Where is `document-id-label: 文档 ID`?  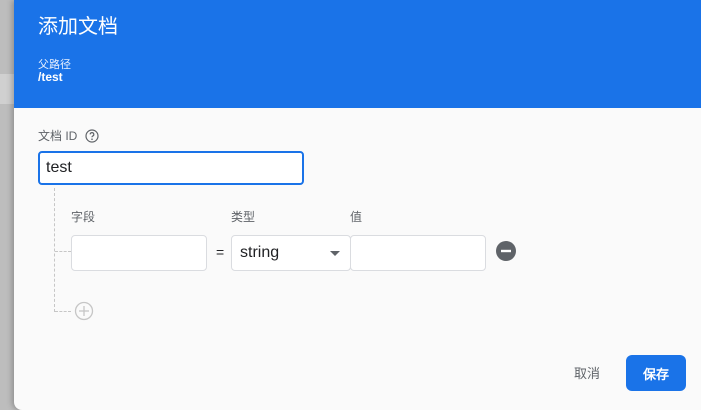 document-id-label: 文档 ID is located at coordinates (68, 135).